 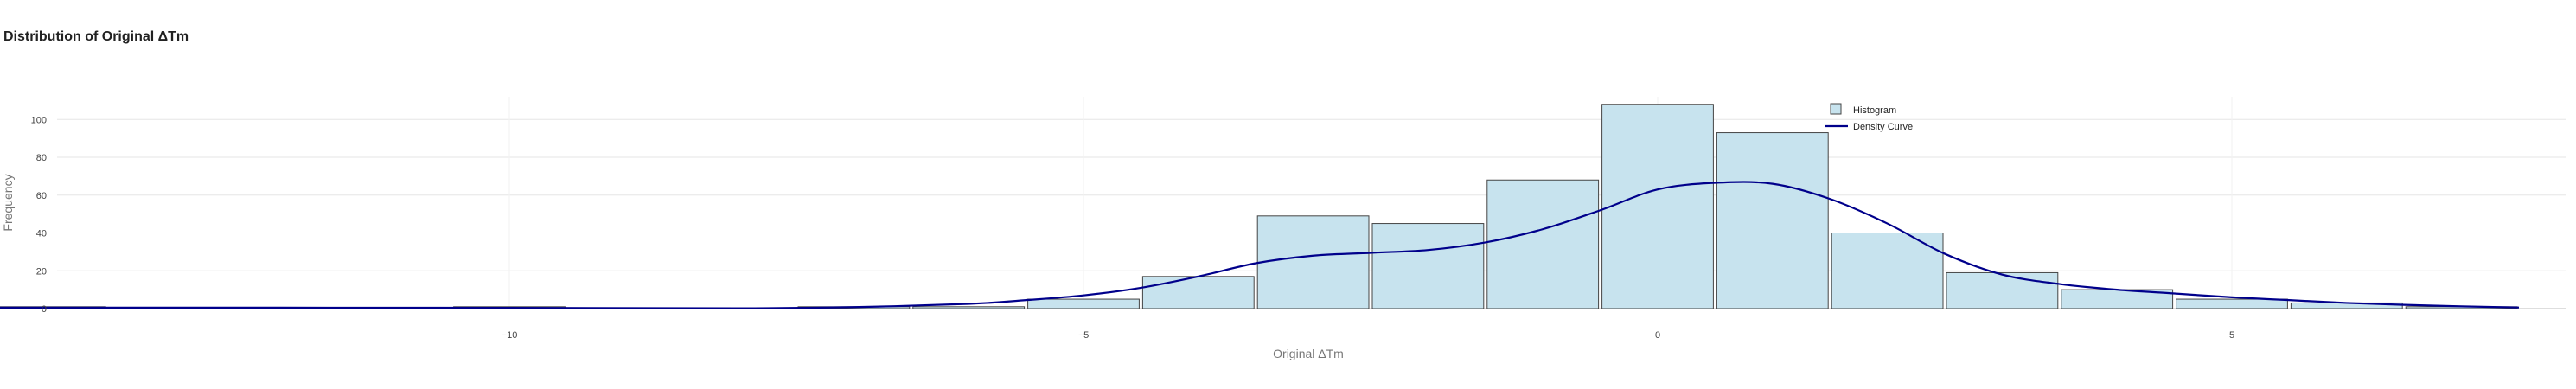 I want to click on legend: Histogram Density Curve, so click(x=1869, y=118).